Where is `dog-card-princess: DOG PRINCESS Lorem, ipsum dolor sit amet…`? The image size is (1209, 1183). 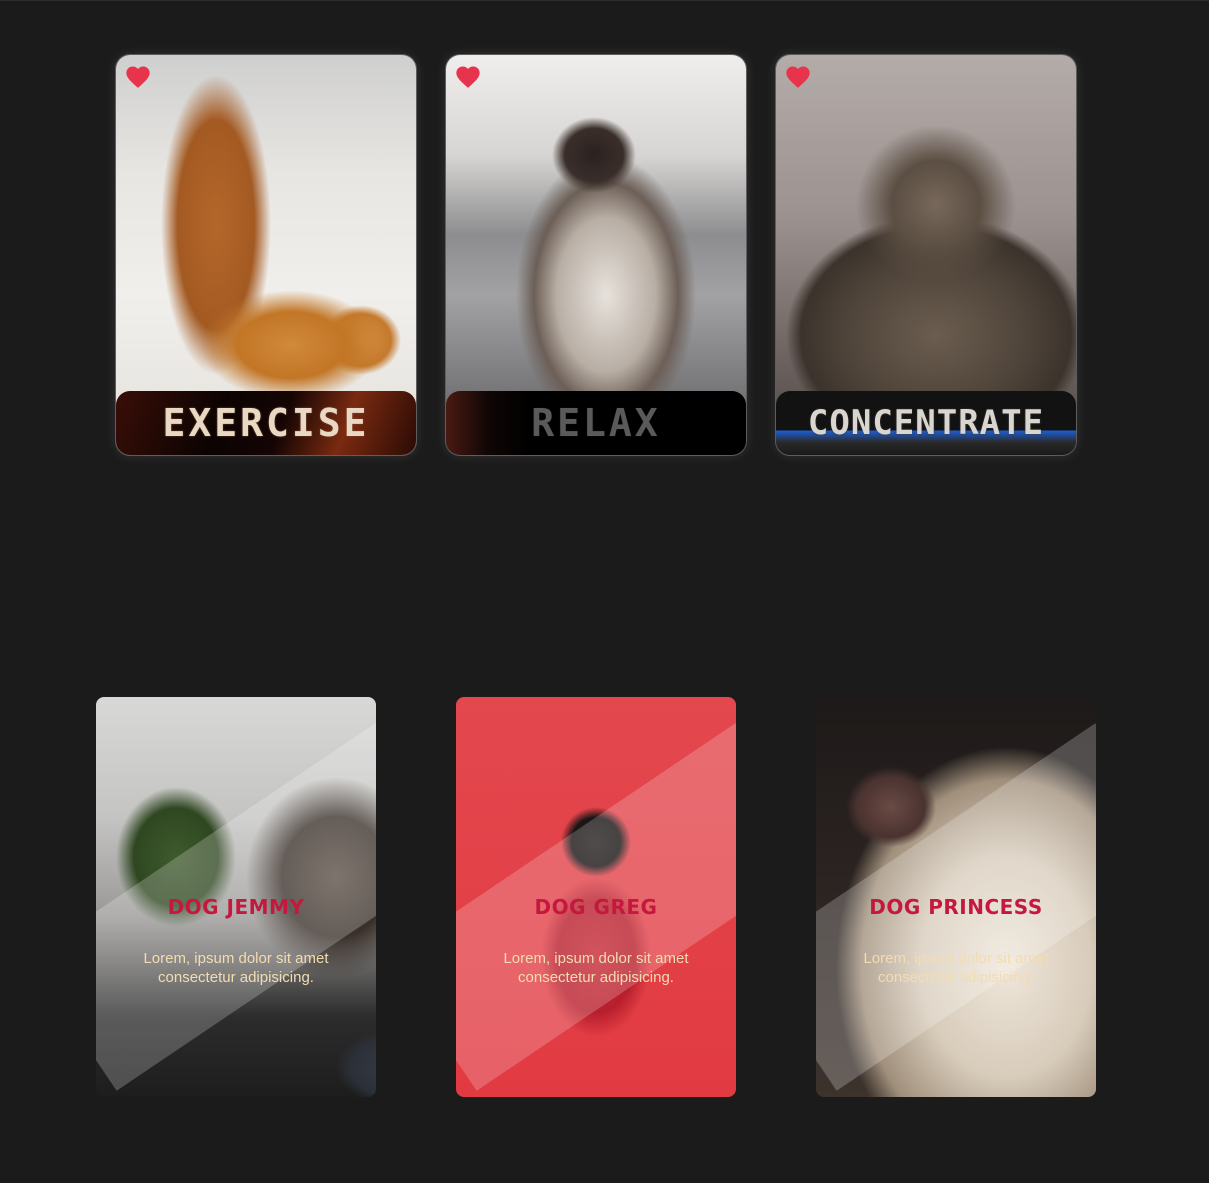 dog-card-princess: DOG PRINCESS Lorem, ipsum dolor sit amet… is located at coordinates (956, 897).